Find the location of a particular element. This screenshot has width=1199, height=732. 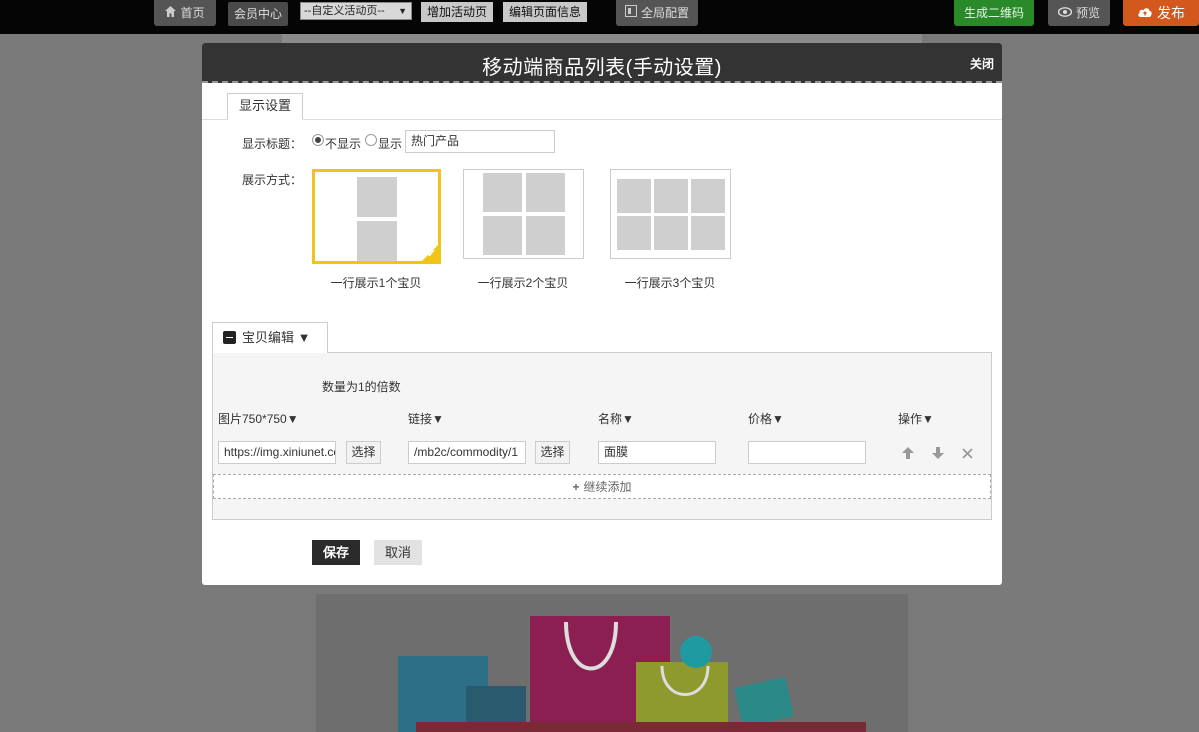

column-header-actions: 操作▼ is located at coordinates (916, 418).